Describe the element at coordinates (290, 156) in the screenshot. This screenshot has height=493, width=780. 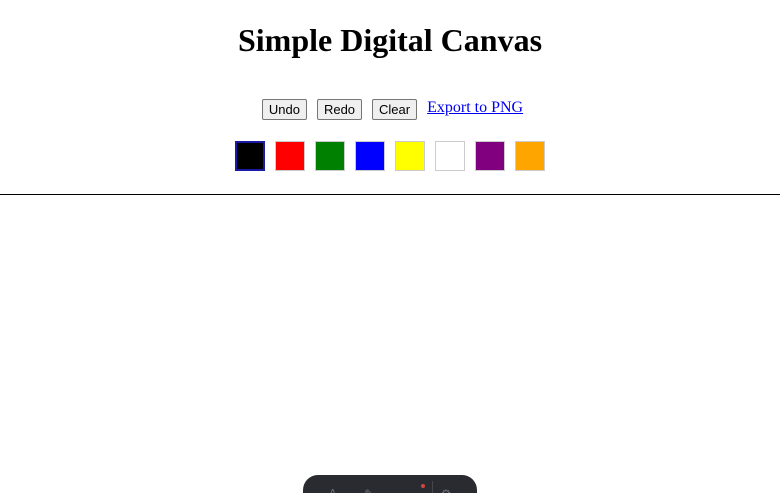
I see `color-swatch-red` at that location.